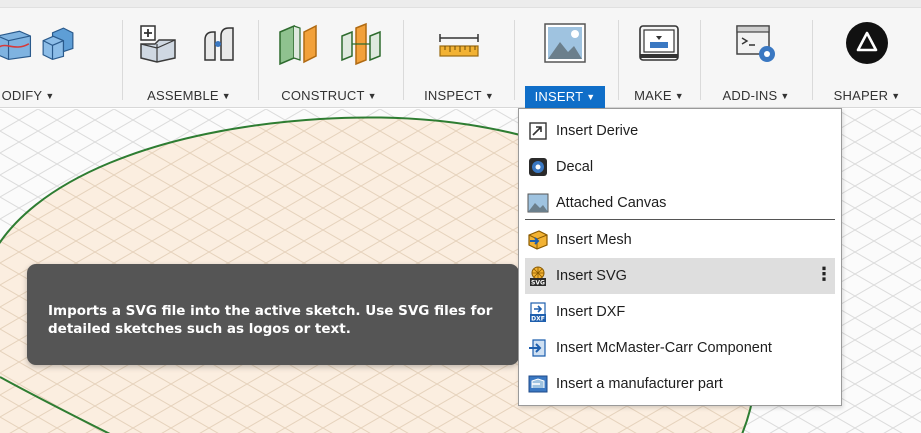 The height and width of the screenshot is (433, 921). I want to click on toolbar-group-label: INSPECT, so click(453, 95).